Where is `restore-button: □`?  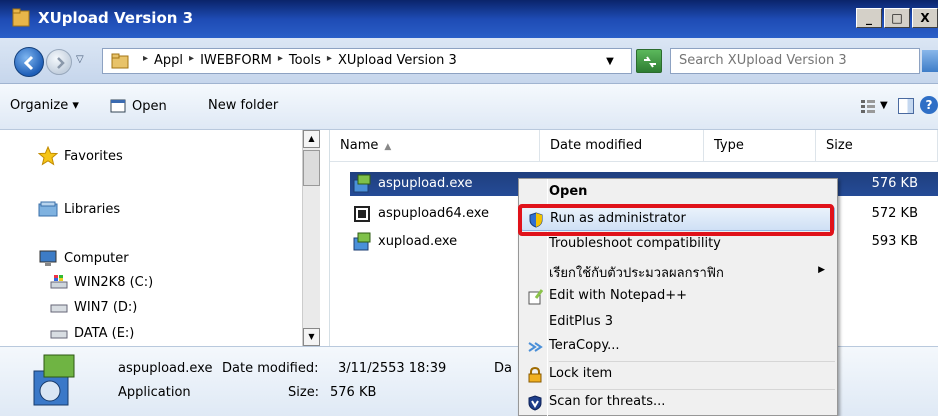 restore-button: □ is located at coordinates (897, 18).